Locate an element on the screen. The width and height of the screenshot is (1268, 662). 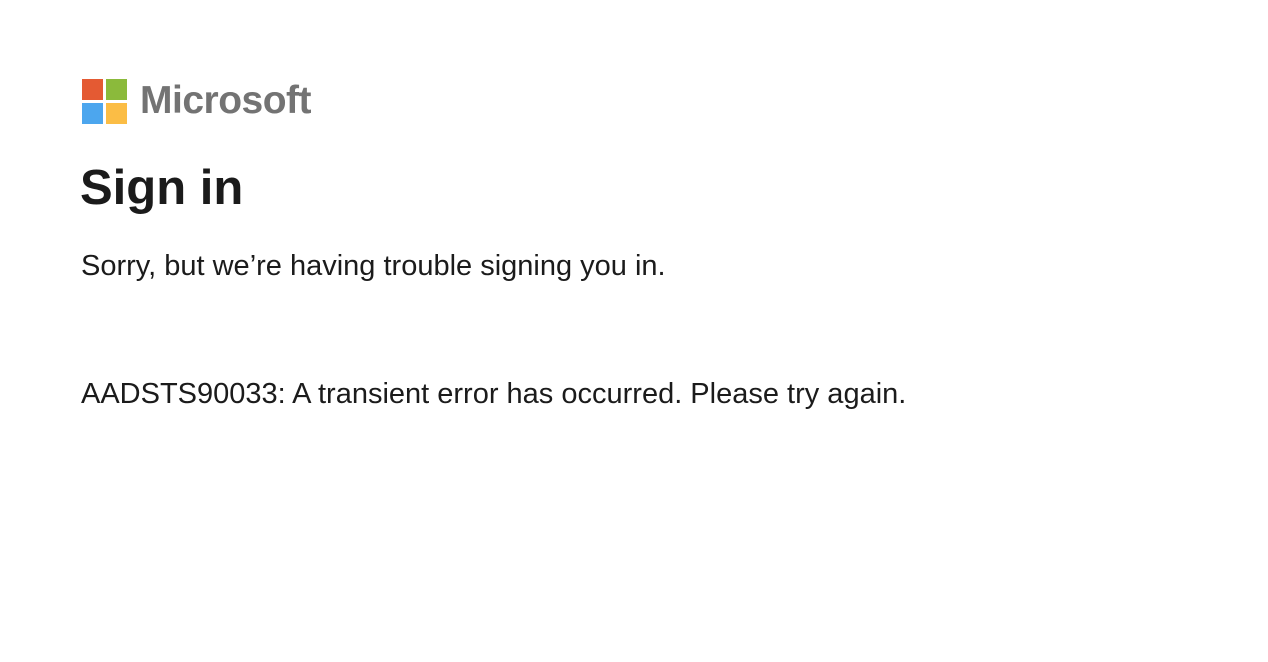
logo-square-green is located at coordinates (116, 89).